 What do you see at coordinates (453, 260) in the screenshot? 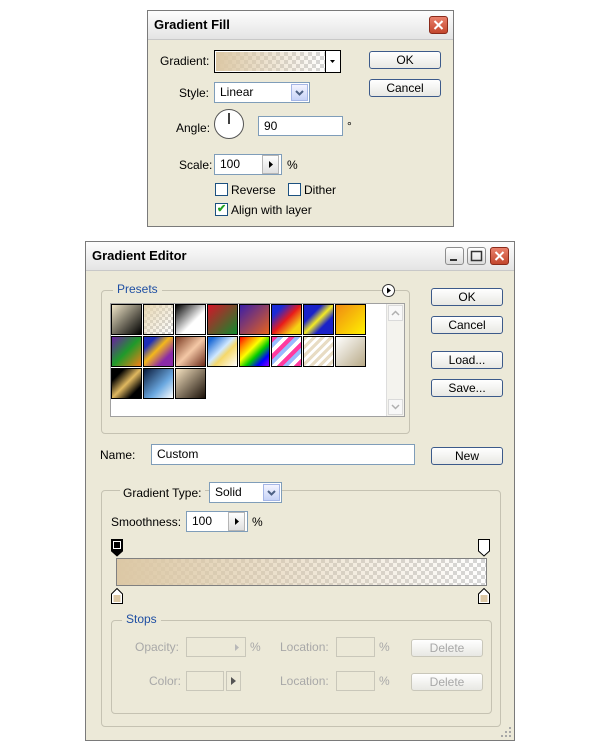
I see `minimize-icon` at bounding box center [453, 260].